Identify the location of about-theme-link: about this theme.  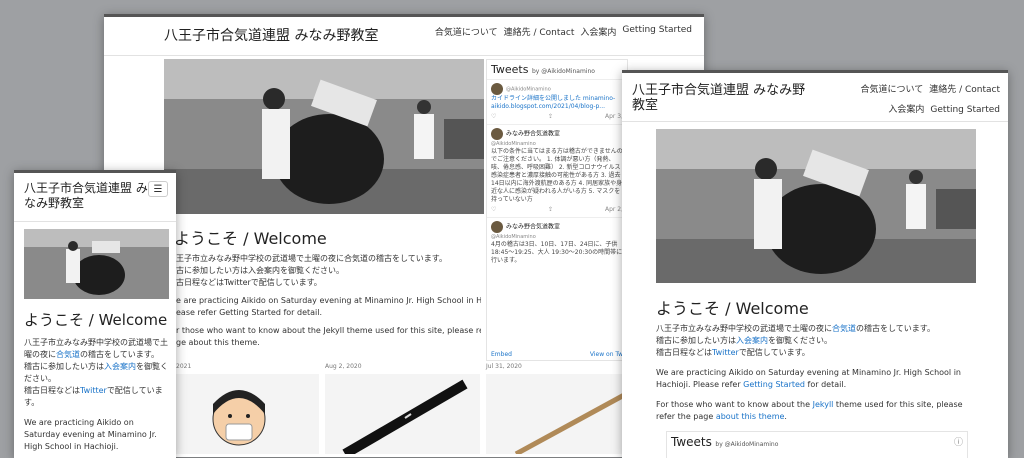
(750, 416).